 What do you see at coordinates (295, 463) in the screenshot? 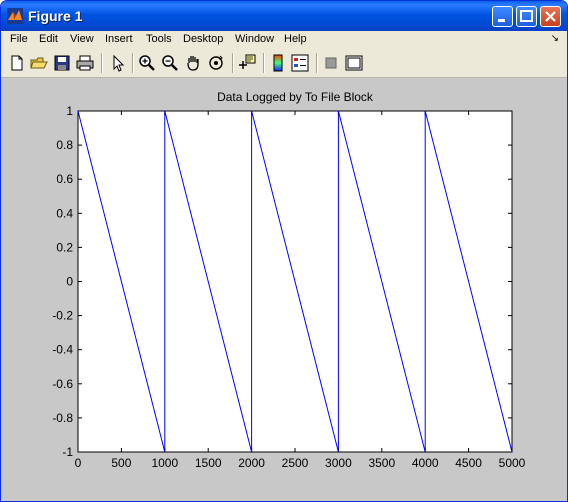
I see `x-tick-label: 2500` at bounding box center [295, 463].